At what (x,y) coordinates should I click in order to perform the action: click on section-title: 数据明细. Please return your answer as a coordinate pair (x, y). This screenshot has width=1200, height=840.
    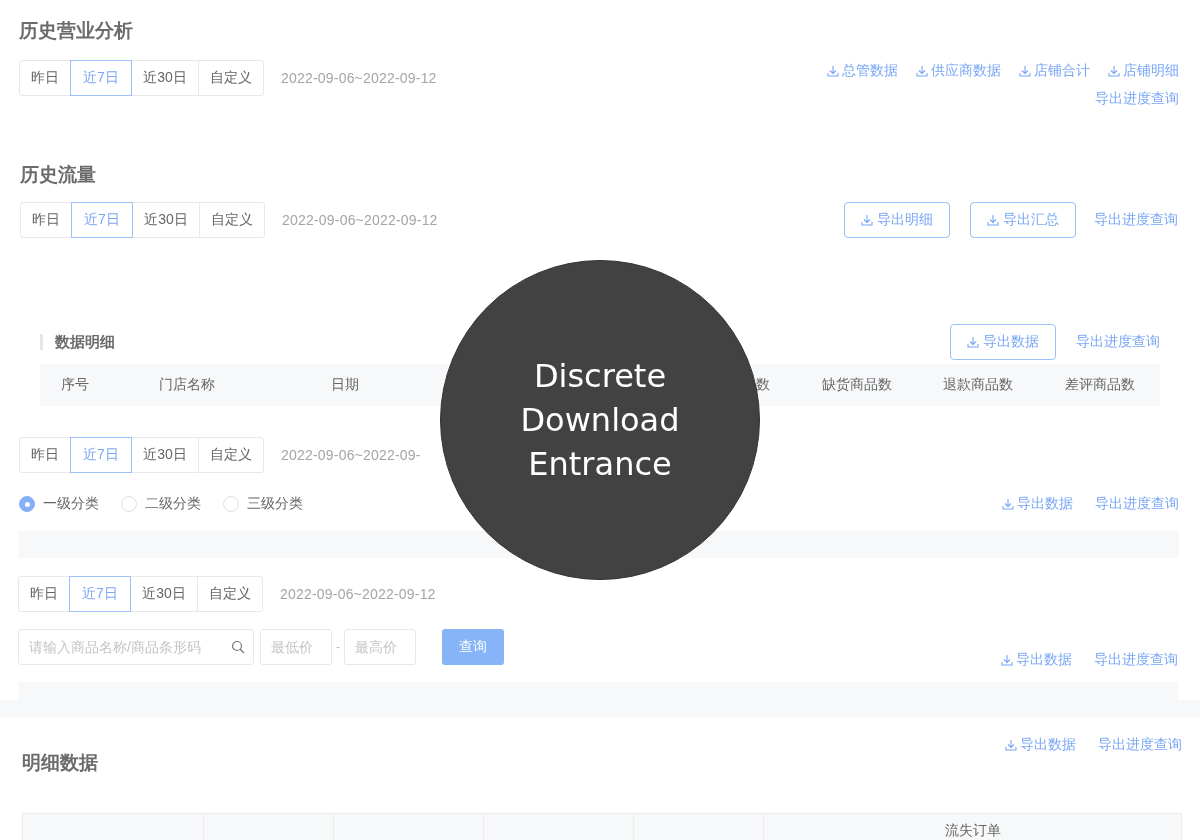
    Looking at the image, I should click on (85, 342).